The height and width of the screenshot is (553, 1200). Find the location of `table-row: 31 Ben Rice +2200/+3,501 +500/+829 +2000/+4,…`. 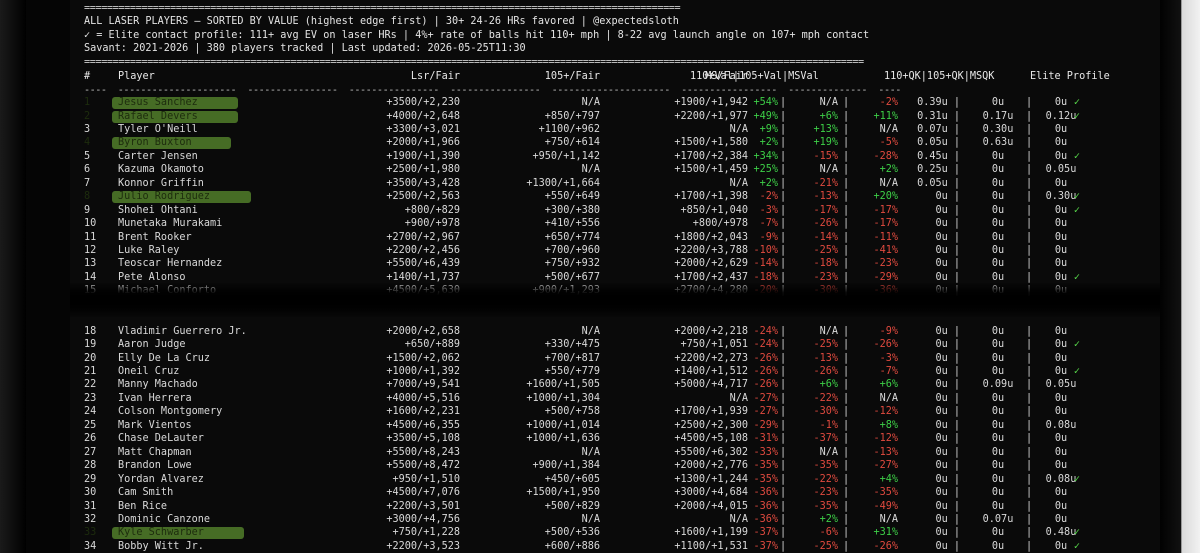

table-row: 31 Ben Rice +2200/+3,501 +500/+829 +2000/+4,… is located at coordinates (615, 506).